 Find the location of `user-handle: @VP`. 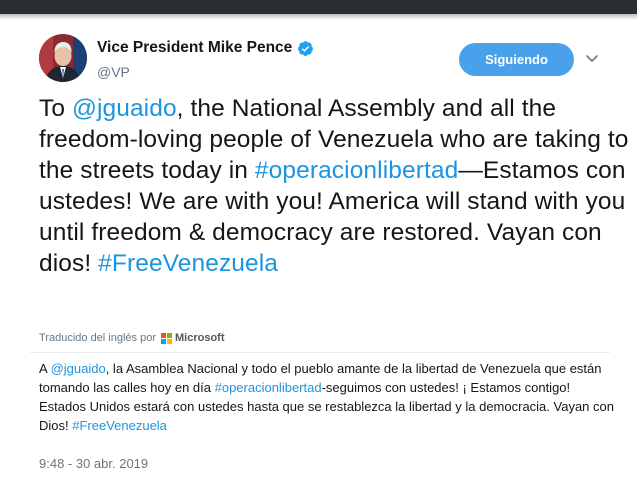

user-handle: @VP is located at coordinates (113, 72).